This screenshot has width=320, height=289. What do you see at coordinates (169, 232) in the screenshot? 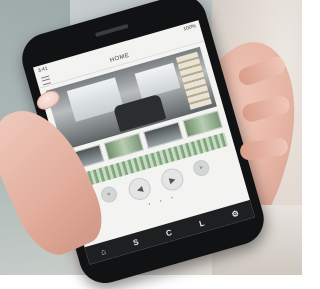
I see `tab-c: C` at bounding box center [169, 232].